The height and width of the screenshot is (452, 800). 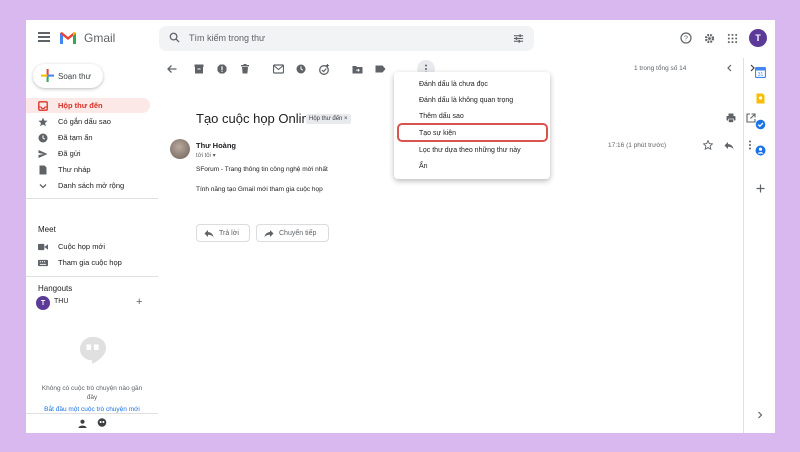 What do you see at coordinates (88, 153) in the screenshot?
I see `sidebar-item-sent: Đã gửi` at bounding box center [88, 153].